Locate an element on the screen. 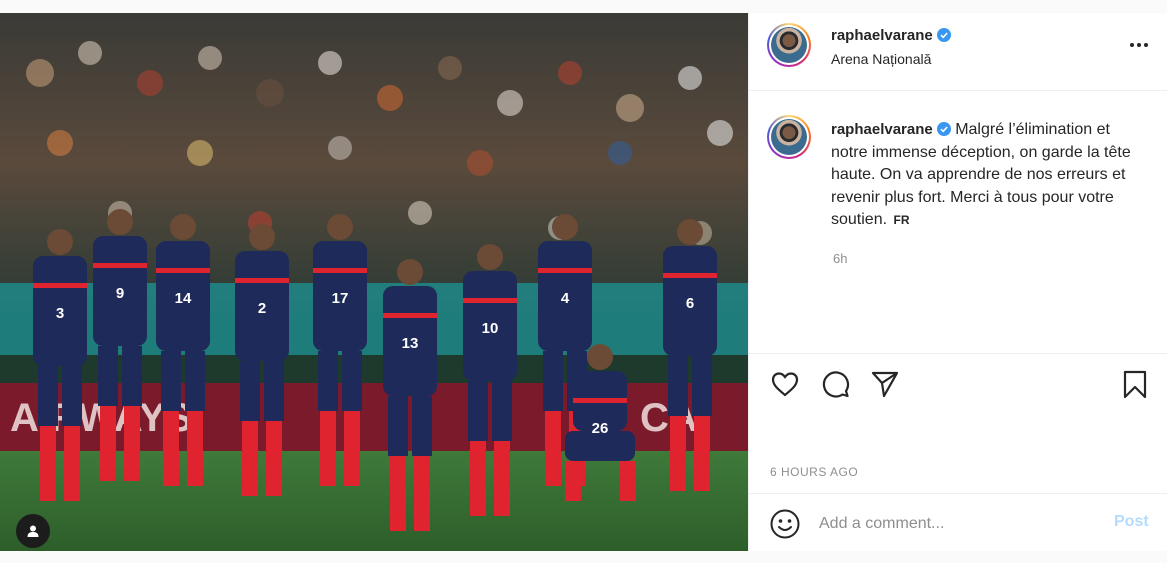  see-translation-link: FR is located at coordinates (902, 220).